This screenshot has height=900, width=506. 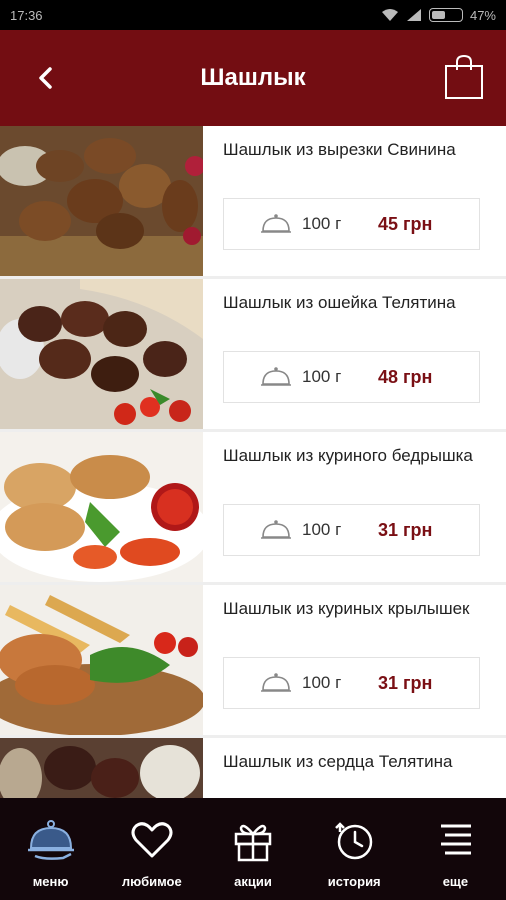 I want to click on item-price: 45 грн, so click(x=405, y=223).